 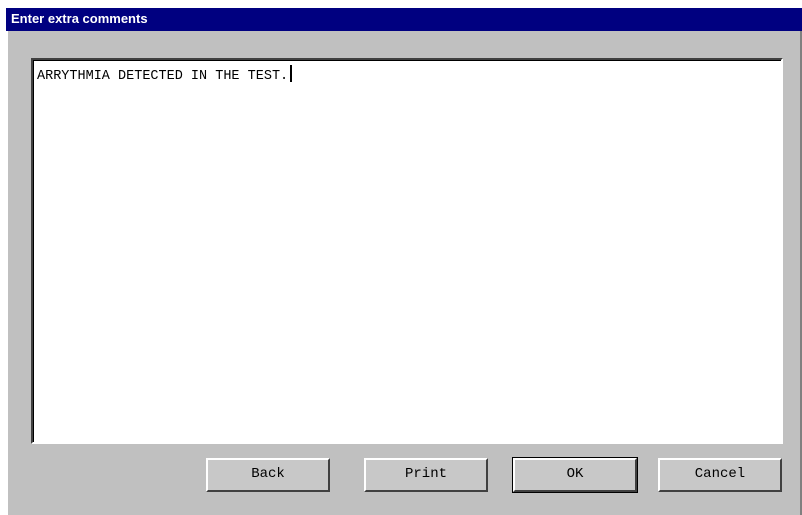 I want to click on print-button: Print, so click(x=426, y=475).